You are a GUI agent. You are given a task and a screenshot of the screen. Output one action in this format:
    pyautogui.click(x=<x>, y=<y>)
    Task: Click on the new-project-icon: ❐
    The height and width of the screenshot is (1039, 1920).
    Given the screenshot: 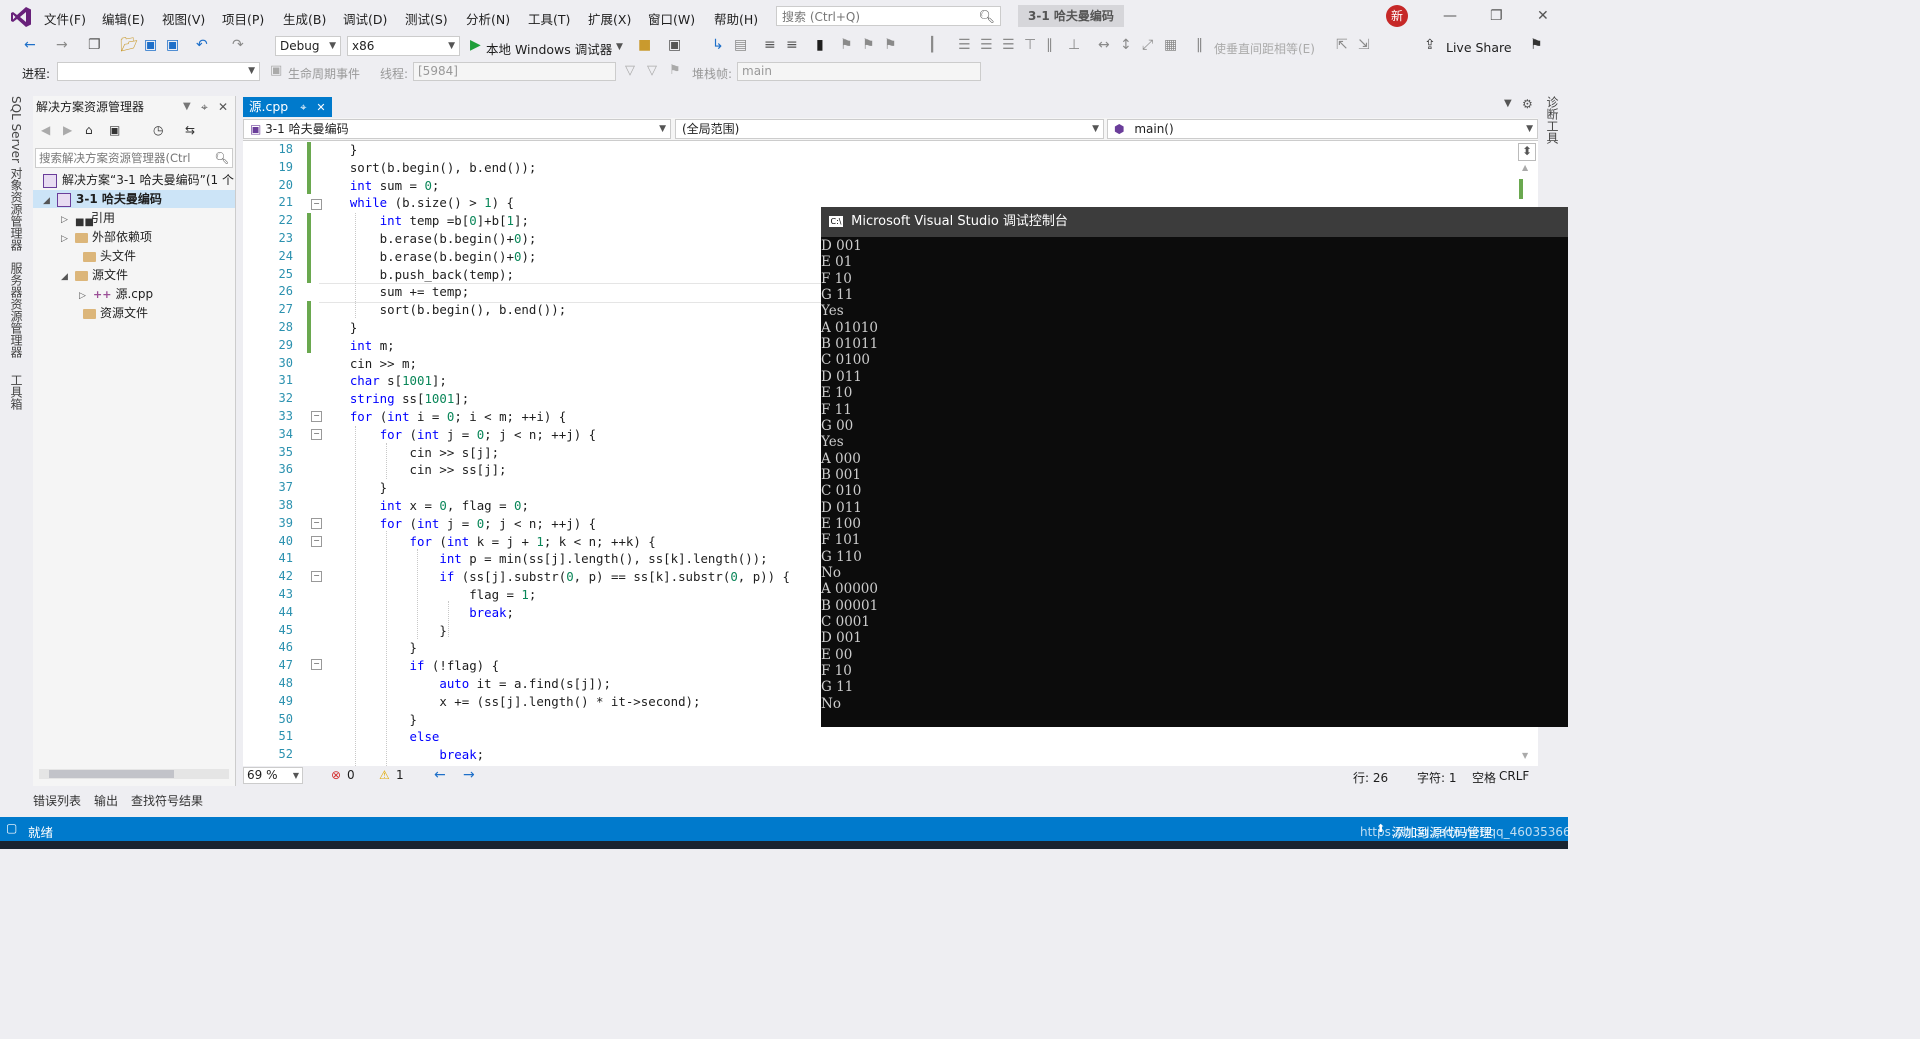 What is the action you would take?
    pyautogui.click(x=94, y=45)
    